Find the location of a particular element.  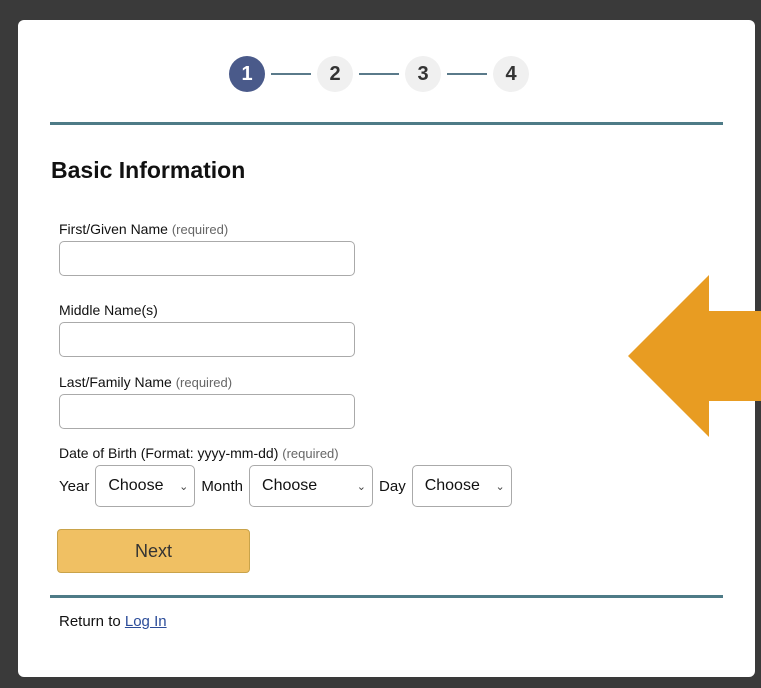

dob-label-text: Date of Birth (Format: yyyy-mm-dd) is located at coordinates (169, 453).